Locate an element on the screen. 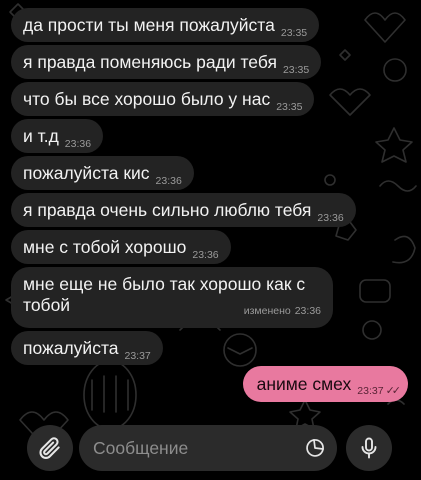  incoming-message: я правда поменяюсь ради тебя 23:35 is located at coordinates (166, 62).